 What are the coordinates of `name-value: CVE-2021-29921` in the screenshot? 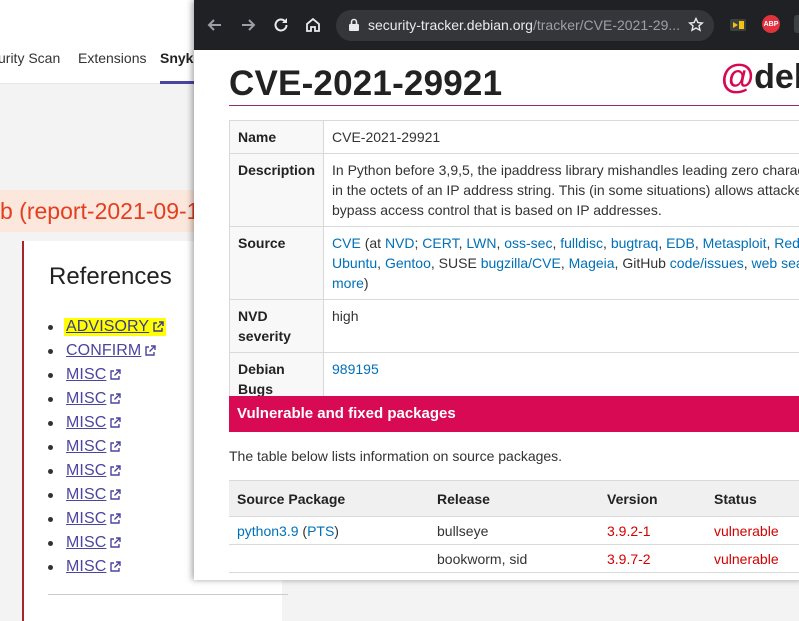 It's located at (561, 137).